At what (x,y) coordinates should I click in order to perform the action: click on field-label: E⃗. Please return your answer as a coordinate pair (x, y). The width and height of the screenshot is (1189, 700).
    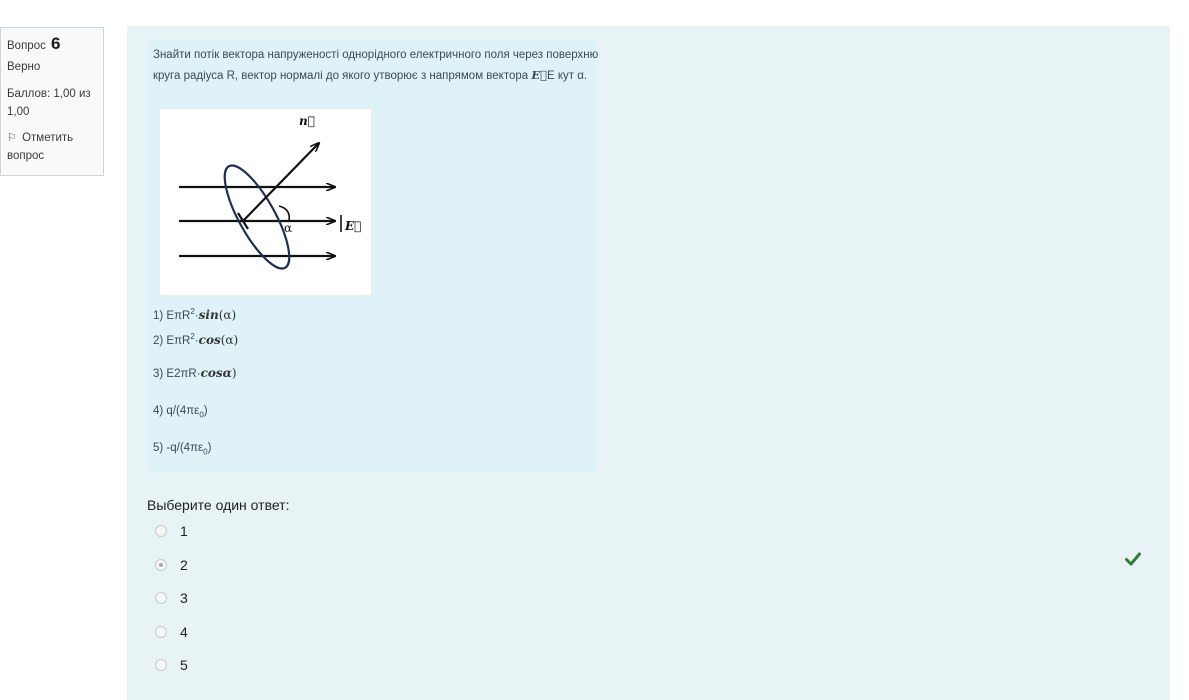
    Looking at the image, I should click on (352, 226).